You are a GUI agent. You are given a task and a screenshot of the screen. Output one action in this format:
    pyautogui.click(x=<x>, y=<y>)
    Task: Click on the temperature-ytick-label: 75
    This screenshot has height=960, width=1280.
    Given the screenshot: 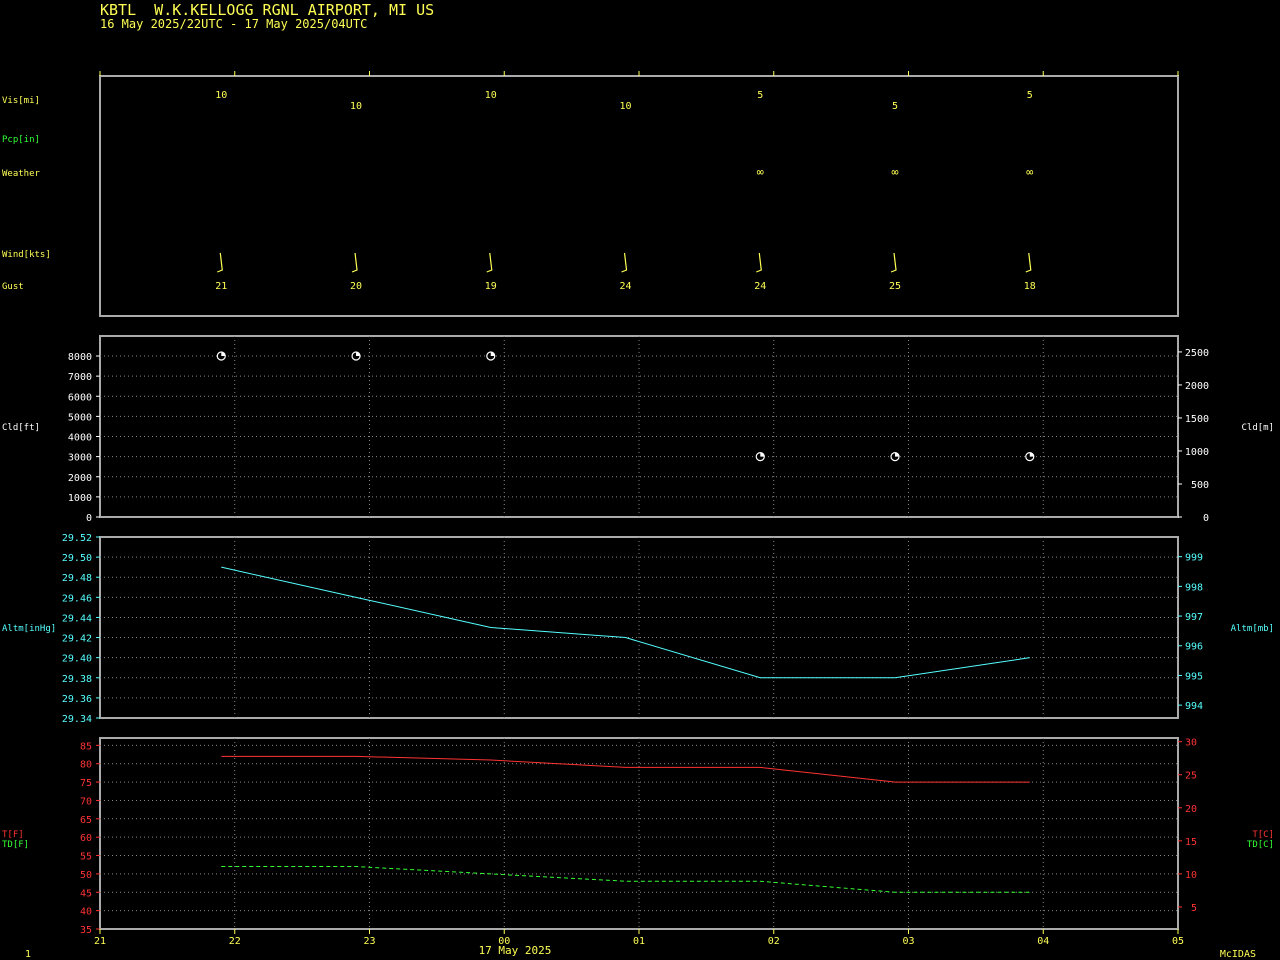 What is the action you would take?
    pyautogui.click(x=86, y=783)
    